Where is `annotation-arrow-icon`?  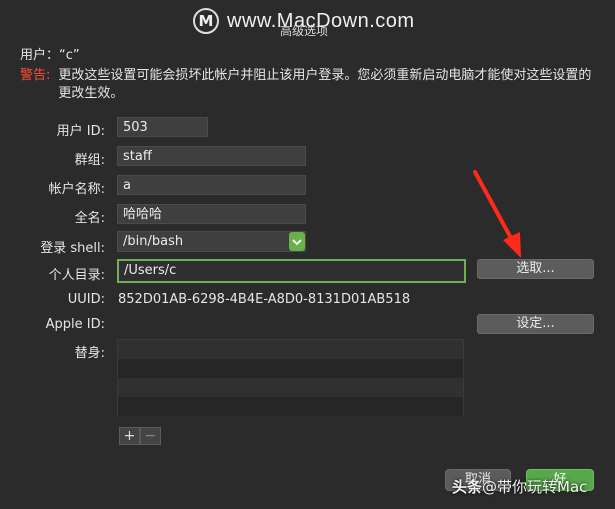
annotation-arrow-icon is located at coordinates (497, 214).